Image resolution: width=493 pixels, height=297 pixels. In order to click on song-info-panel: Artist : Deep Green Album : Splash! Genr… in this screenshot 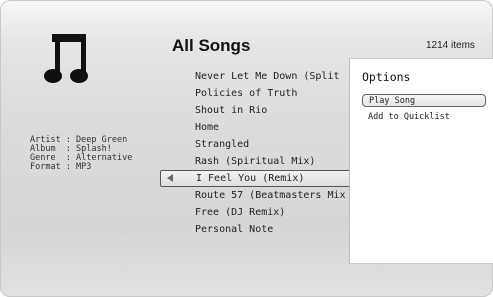, I will do `click(81, 154)`.